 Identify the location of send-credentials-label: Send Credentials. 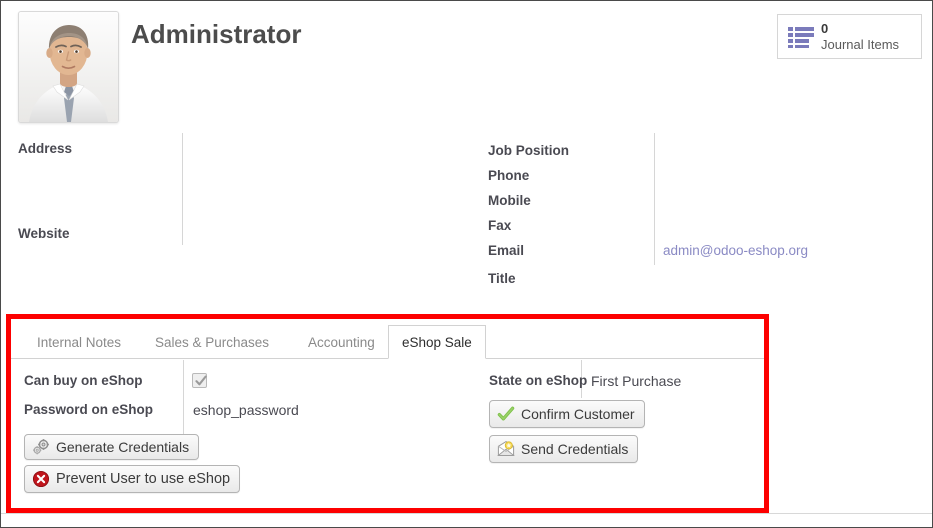
(575, 449).